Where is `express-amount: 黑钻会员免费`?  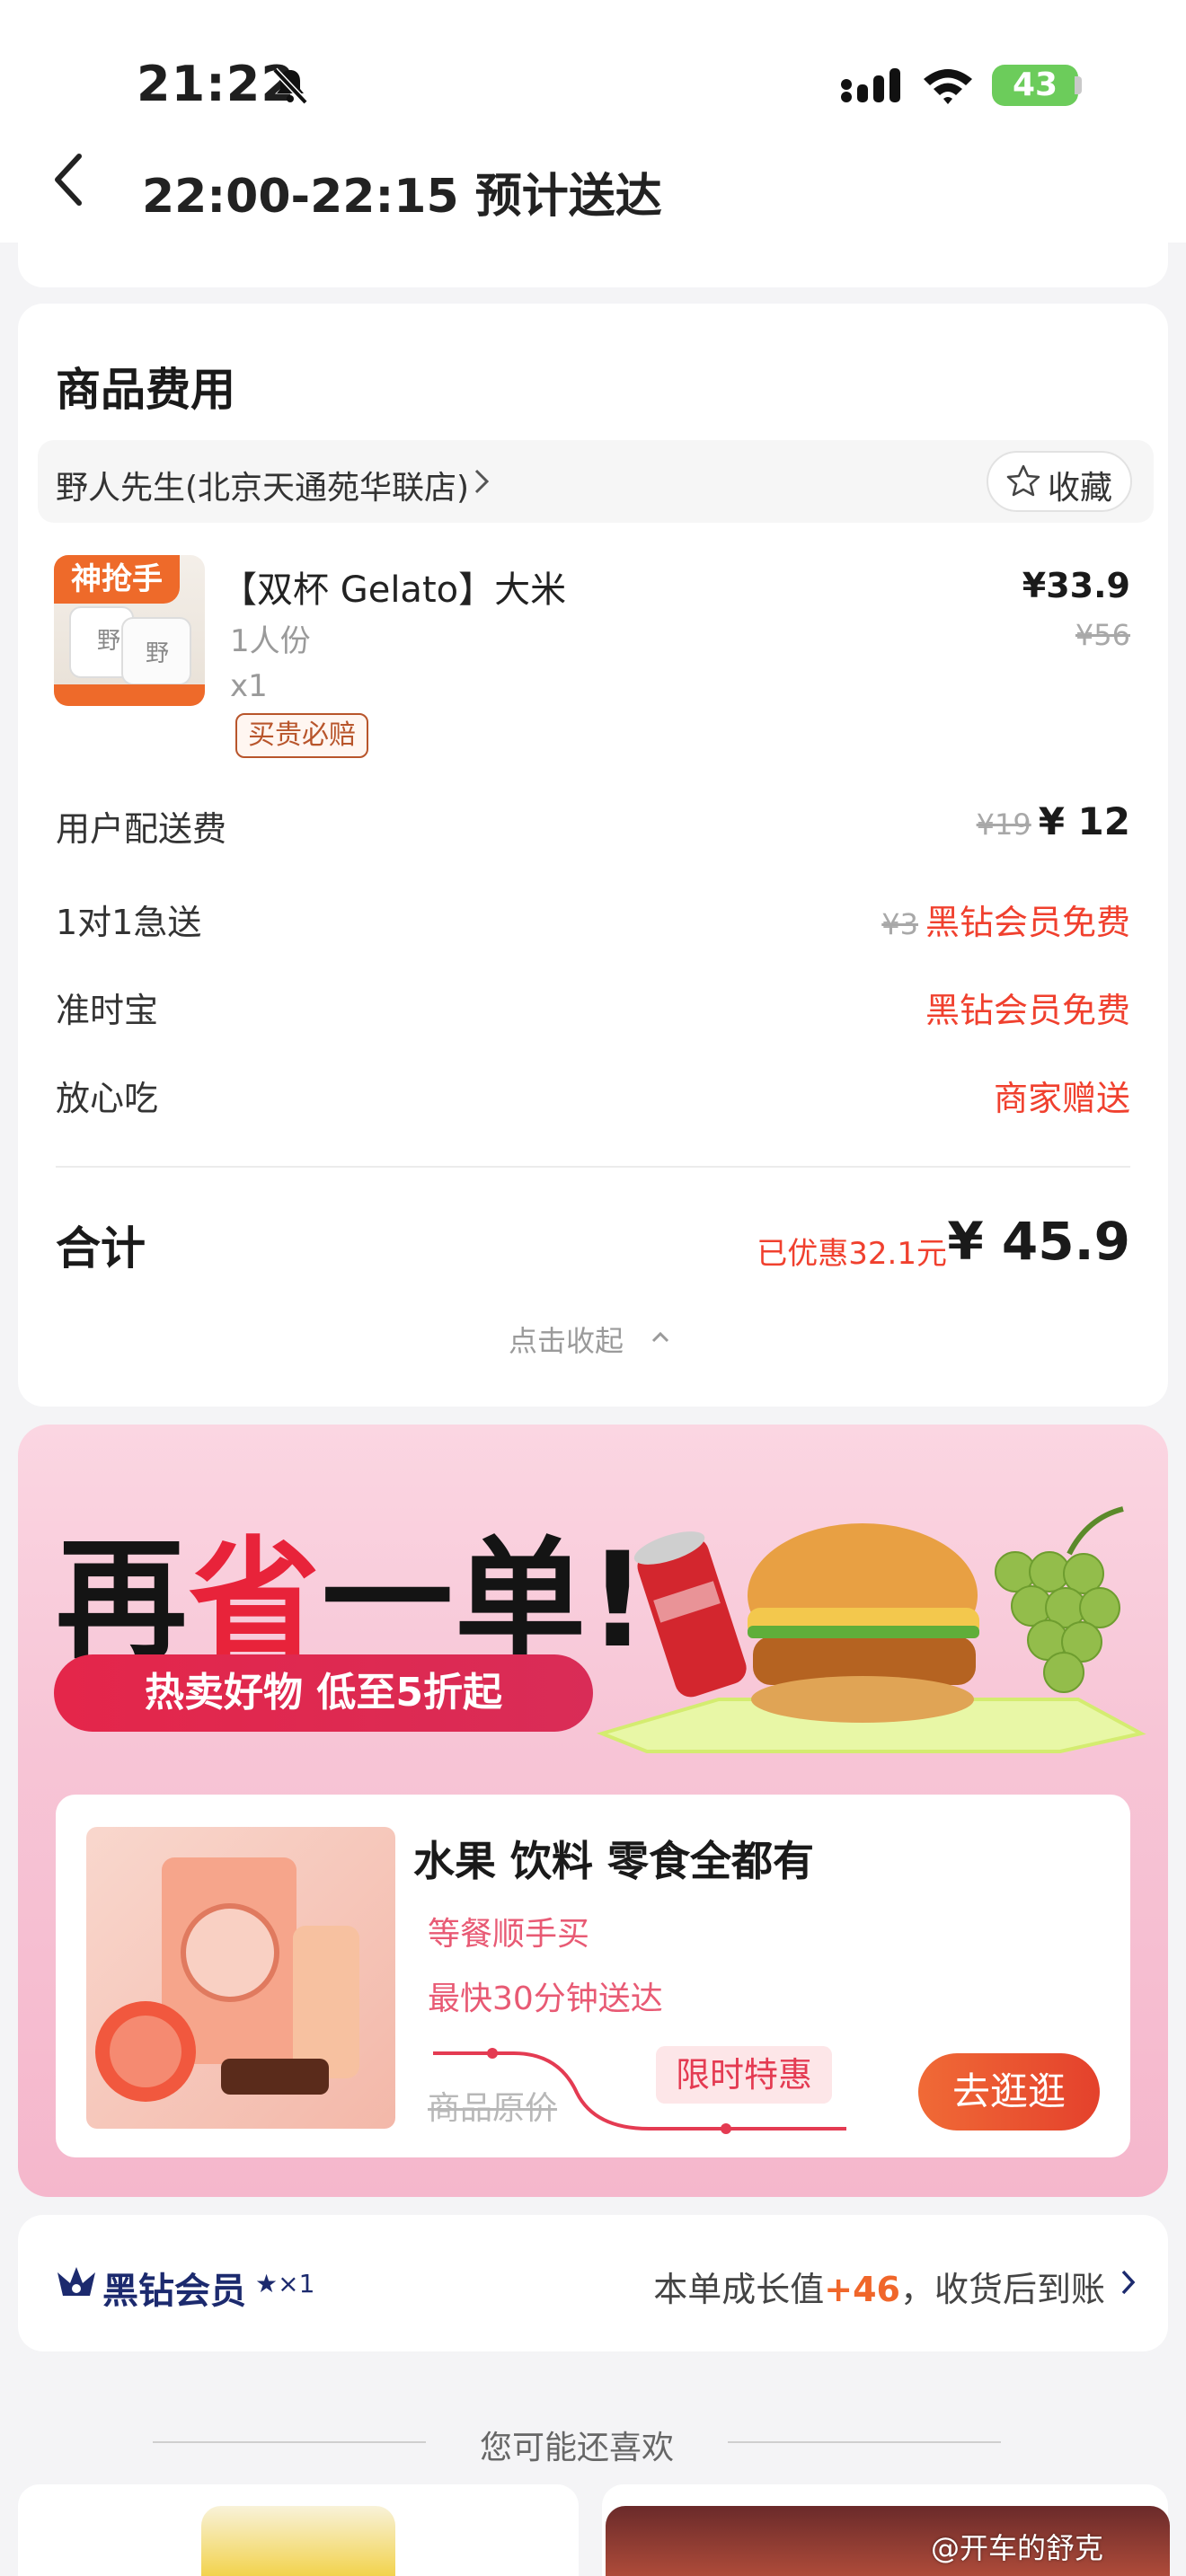 express-amount: 黑钻会员免费 is located at coordinates (1027, 922).